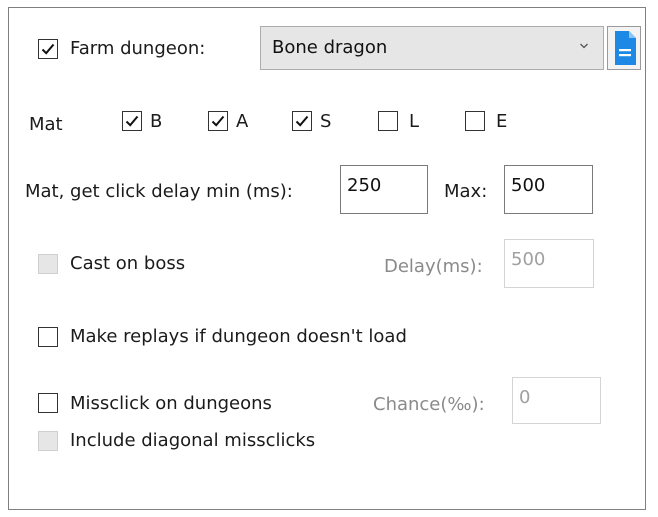 The height and width of the screenshot is (517, 658). What do you see at coordinates (171, 403) in the screenshot?
I see `missclick-label: Missclick on dungeons` at bounding box center [171, 403].